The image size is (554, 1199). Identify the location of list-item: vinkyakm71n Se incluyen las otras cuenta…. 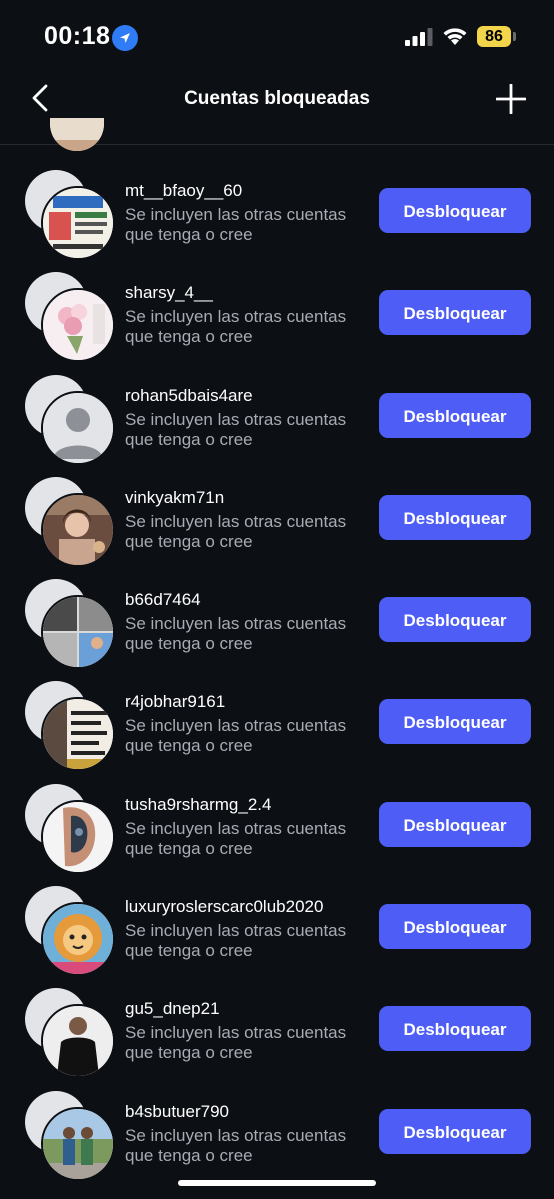
(277, 518).